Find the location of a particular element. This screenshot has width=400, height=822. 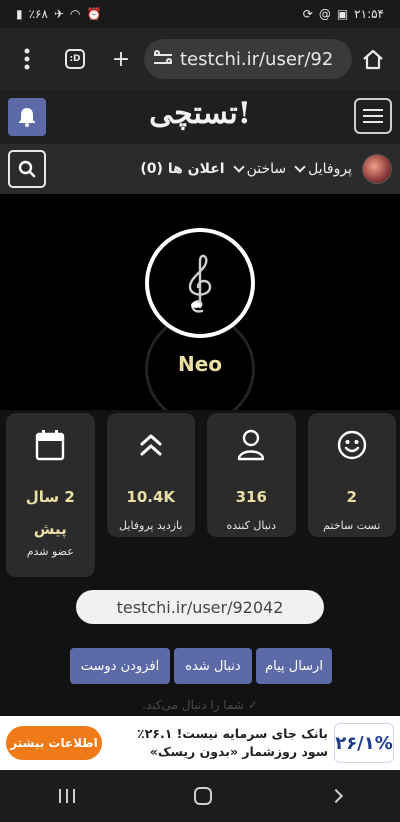

recent-apps-icon is located at coordinates (67, 796).